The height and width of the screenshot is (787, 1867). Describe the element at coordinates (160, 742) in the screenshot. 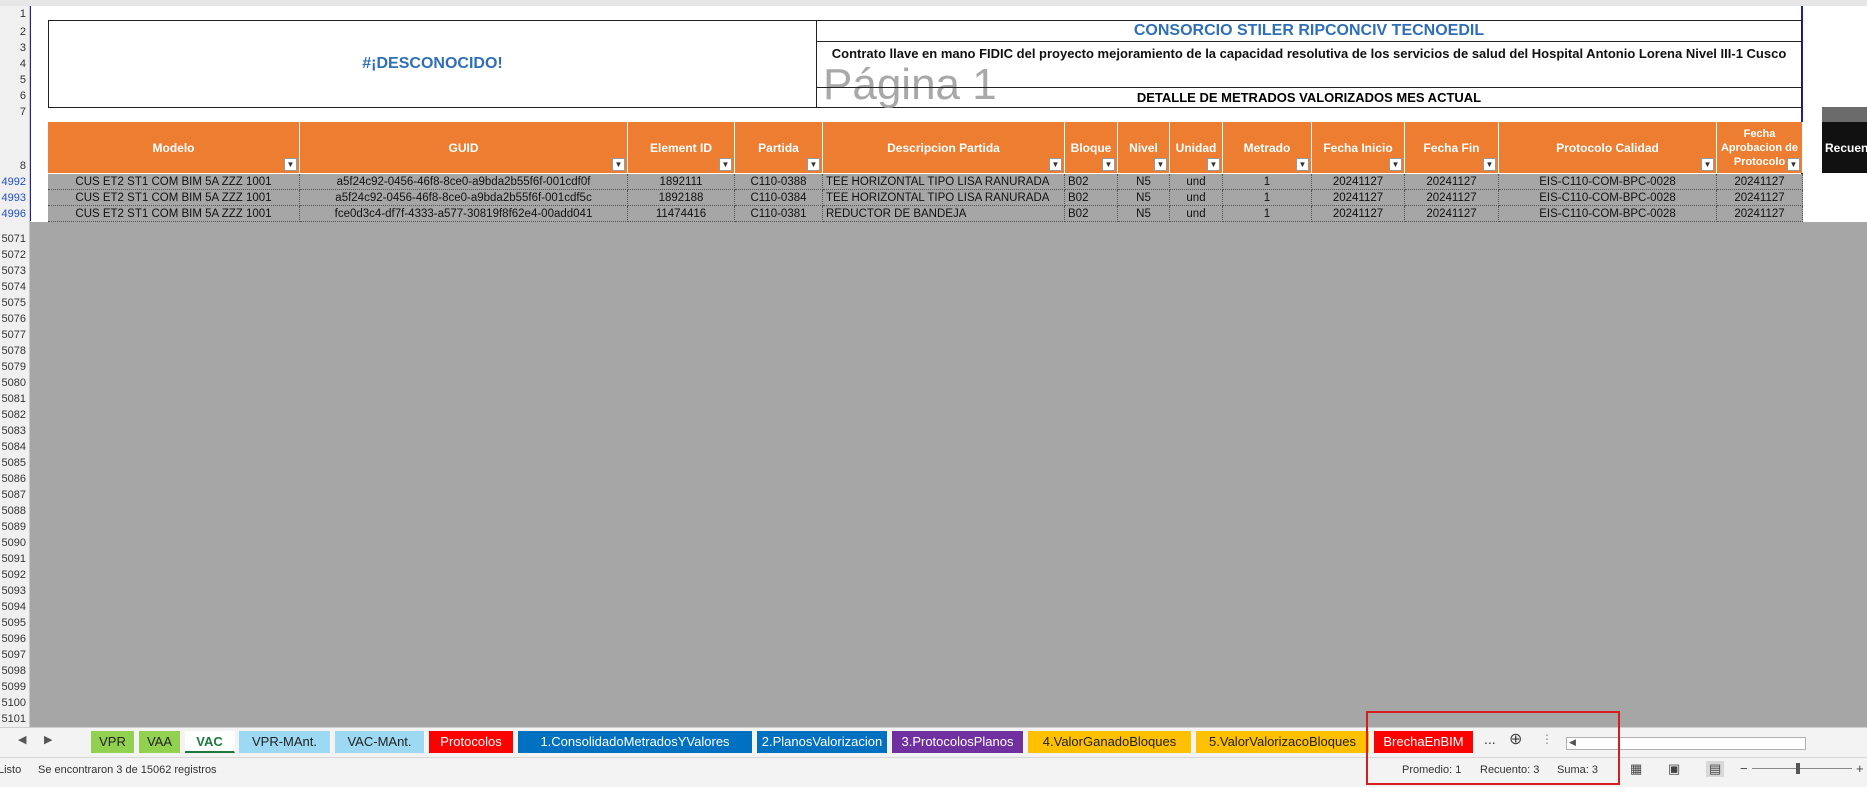

I see `sheet-tab-vaa: VAA` at that location.